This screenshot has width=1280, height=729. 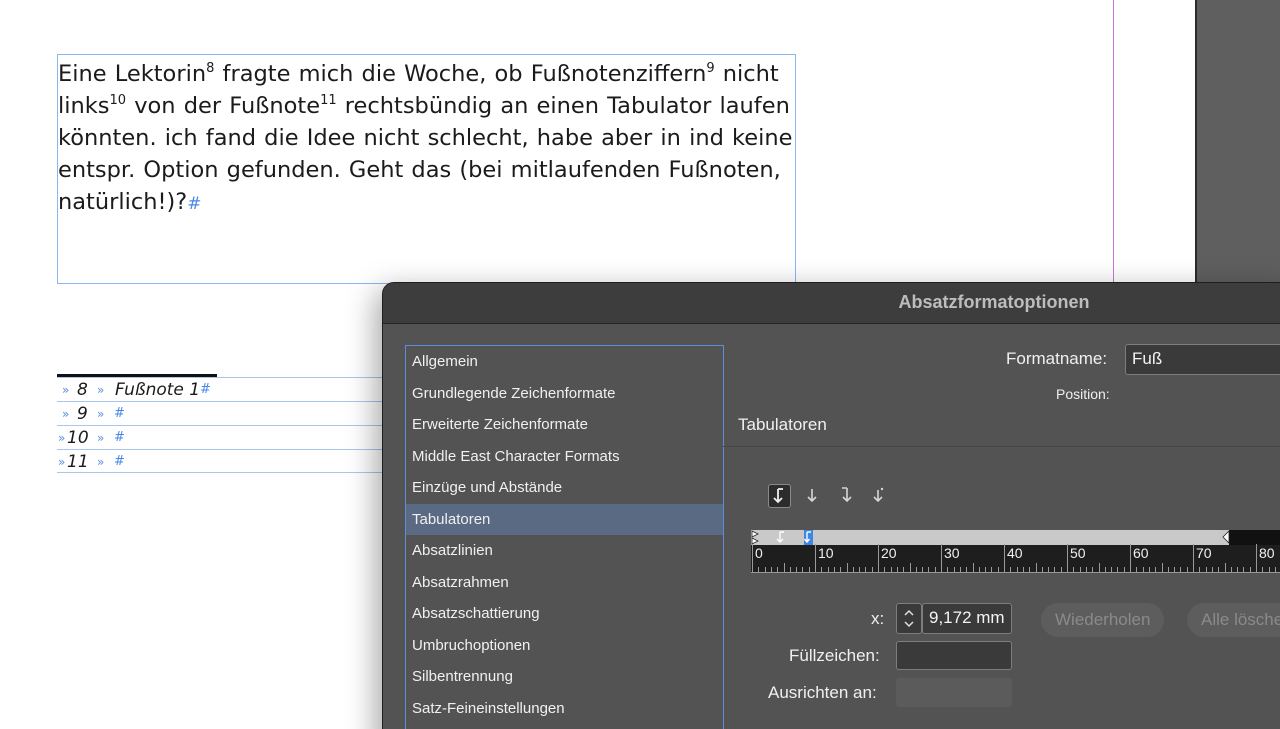 I want to click on left-justified-tab-button, so click(x=779, y=496).